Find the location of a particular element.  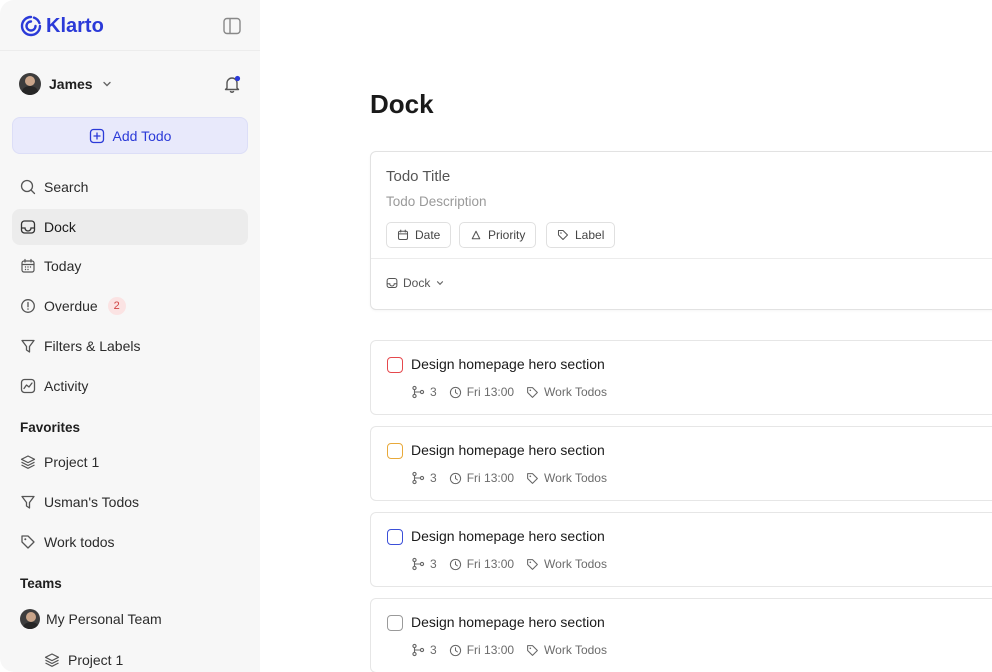

chip-label: Priority is located at coordinates (507, 235).